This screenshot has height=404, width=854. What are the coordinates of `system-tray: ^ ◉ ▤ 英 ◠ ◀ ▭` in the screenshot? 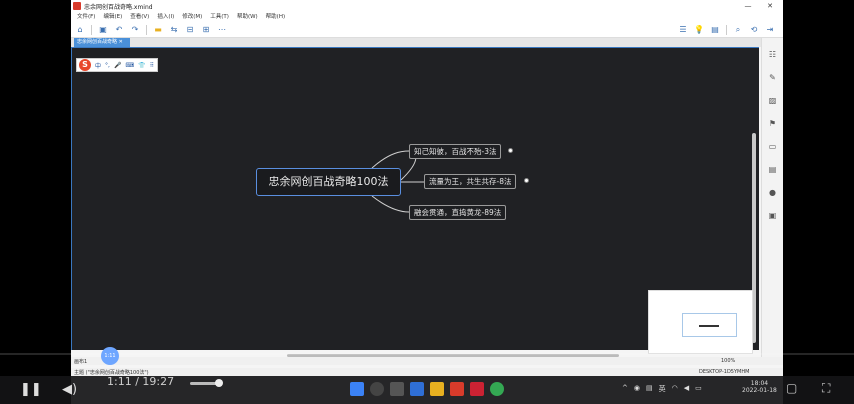 It's located at (662, 389).